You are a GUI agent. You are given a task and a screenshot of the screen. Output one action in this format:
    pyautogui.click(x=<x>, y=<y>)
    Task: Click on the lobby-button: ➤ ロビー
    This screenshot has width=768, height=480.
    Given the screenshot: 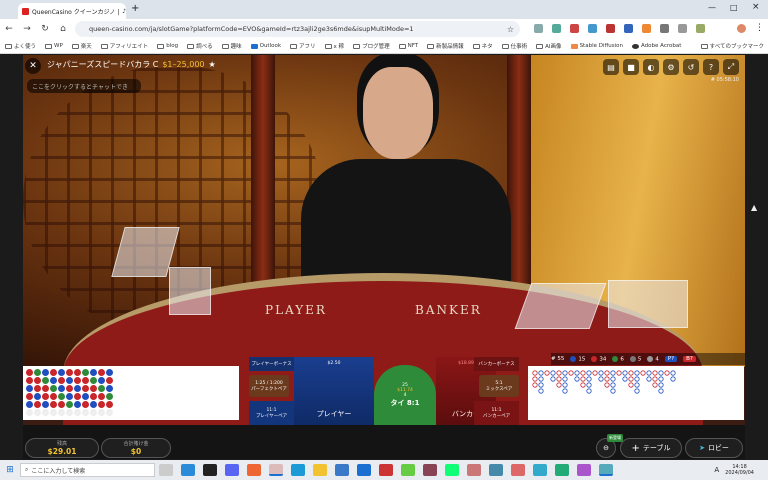 What is the action you would take?
    pyautogui.click(x=714, y=448)
    